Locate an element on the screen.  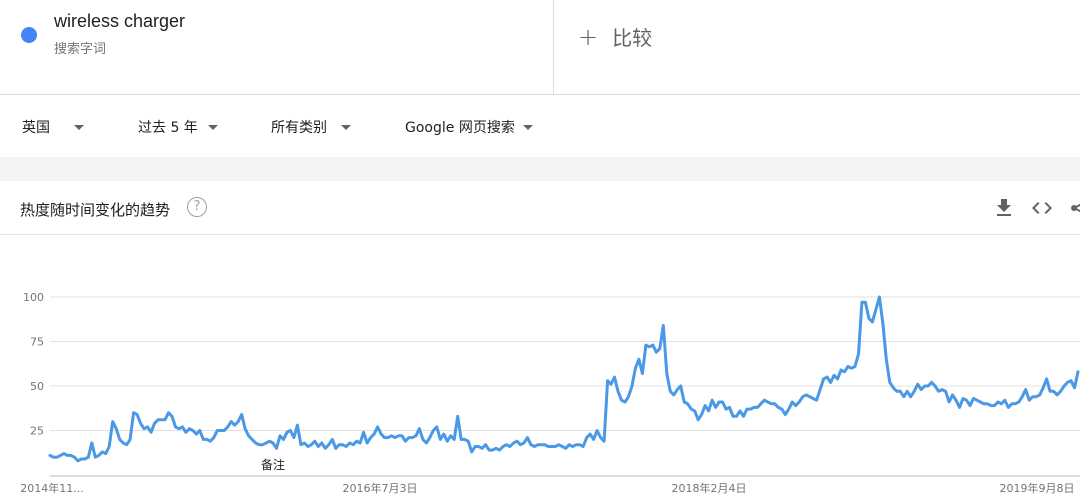
category-label: 所有类别 is located at coordinates (299, 128).